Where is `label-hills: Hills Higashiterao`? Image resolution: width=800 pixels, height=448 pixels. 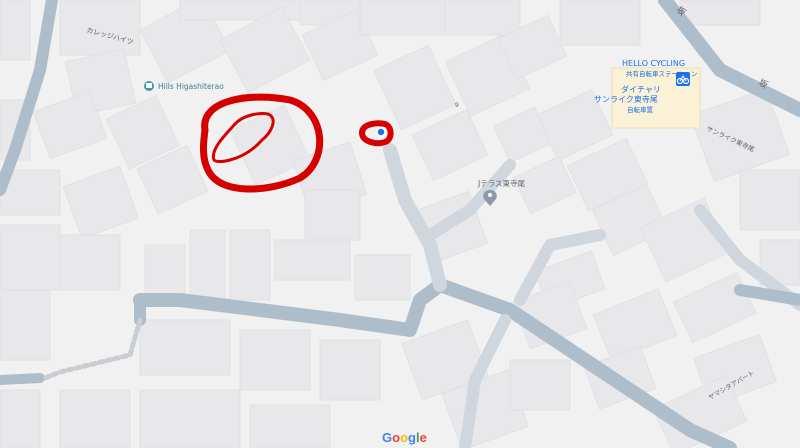
label-hills: Hills Higashiterao is located at coordinates (191, 86).